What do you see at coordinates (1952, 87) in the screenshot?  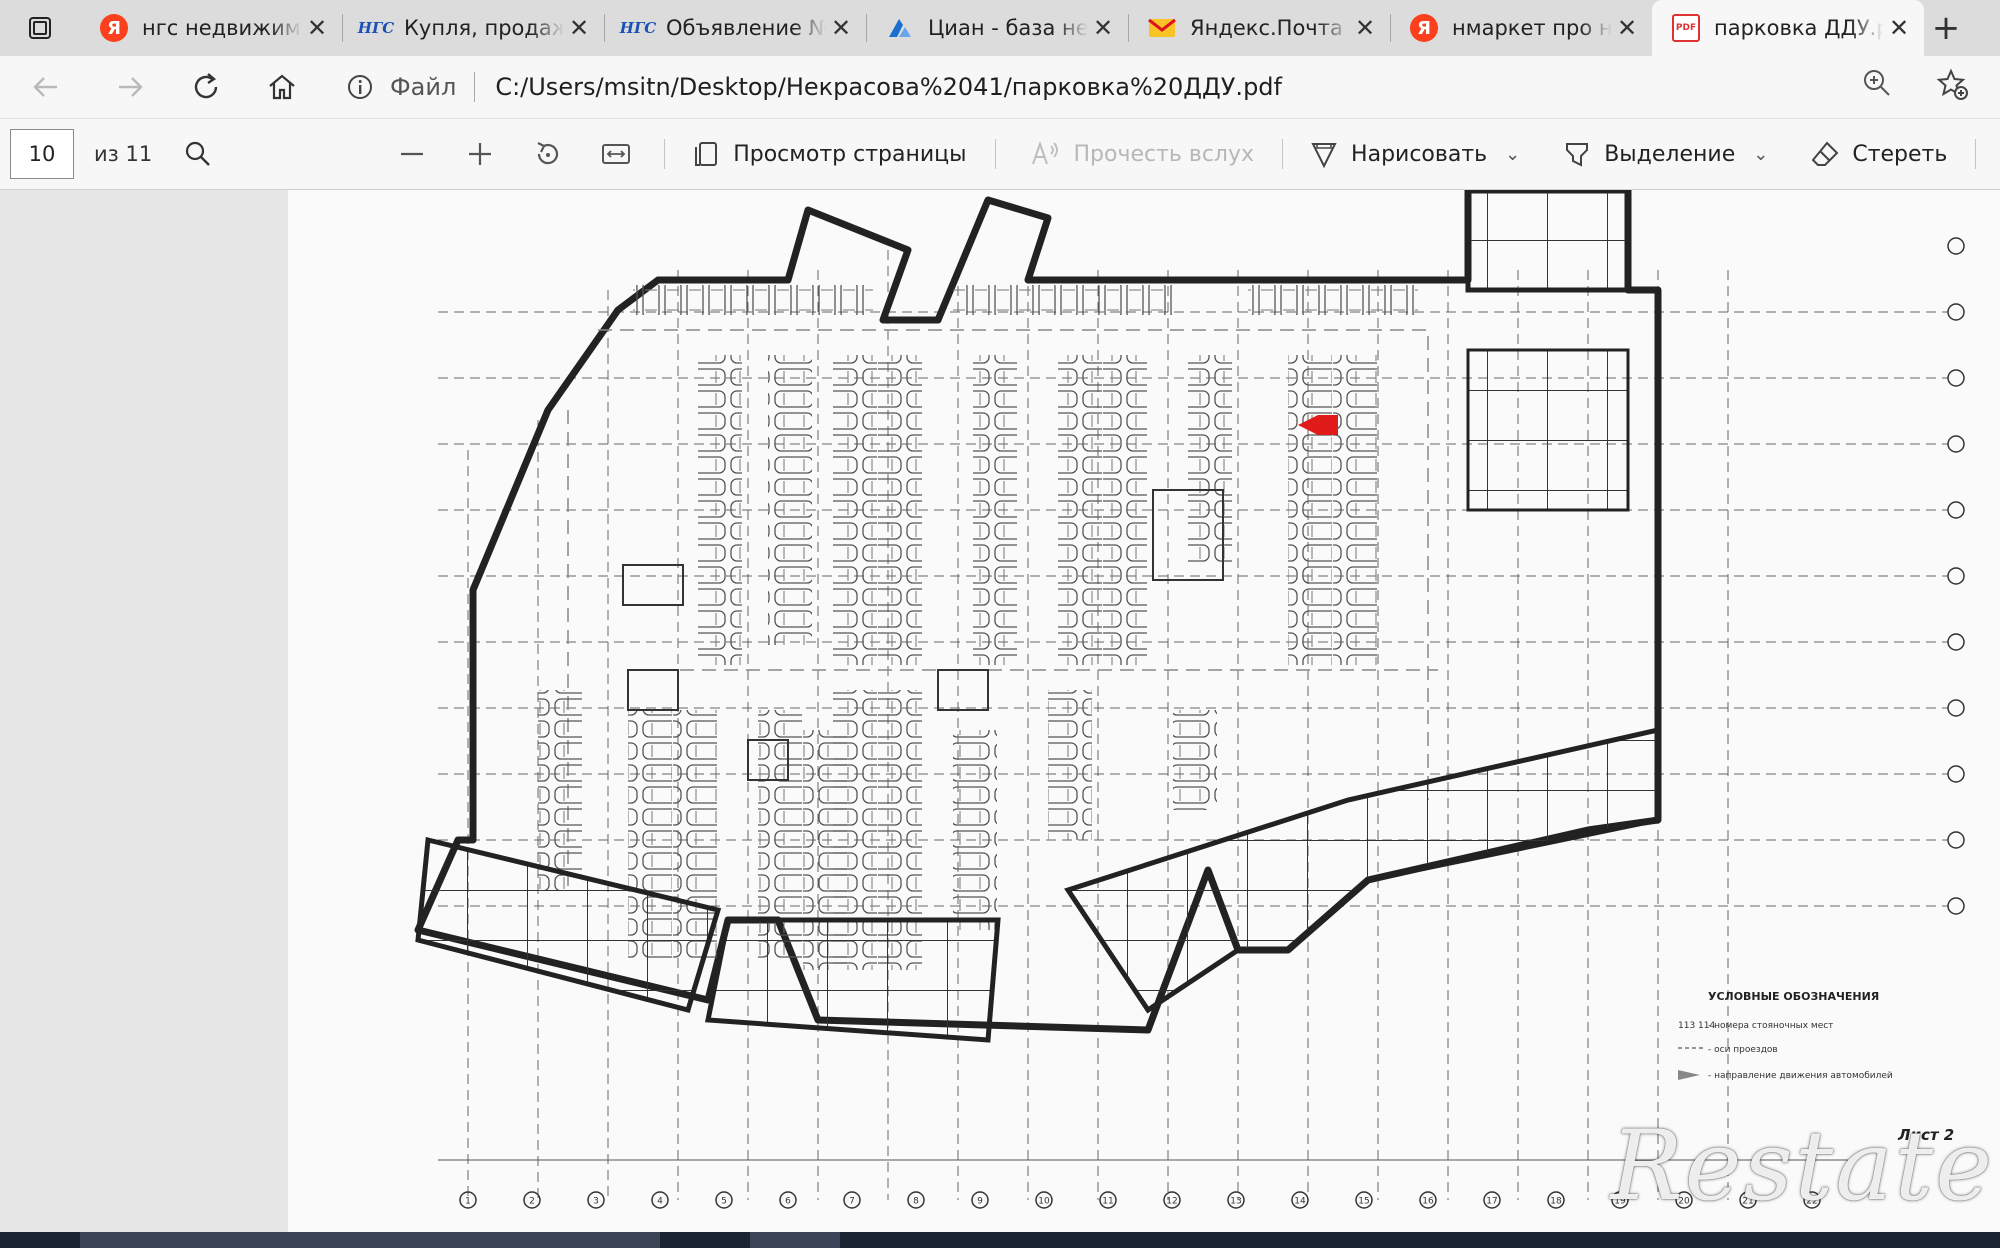 I see `add-favorite-icon` at bounding box center [1952, 87].